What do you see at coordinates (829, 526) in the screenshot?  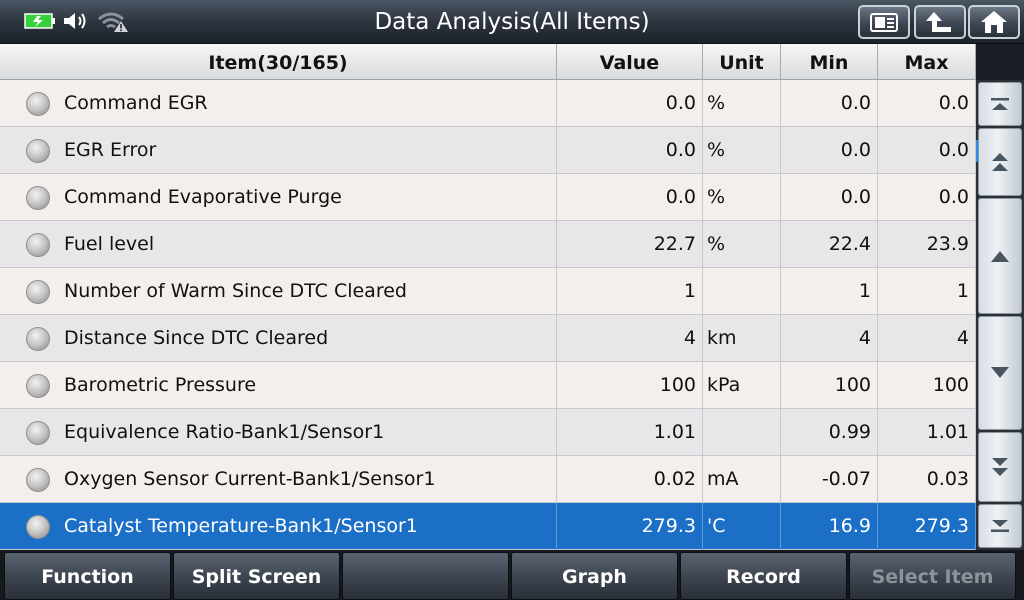 I see `item-min: 16.9` at bounding box center [829, 526].